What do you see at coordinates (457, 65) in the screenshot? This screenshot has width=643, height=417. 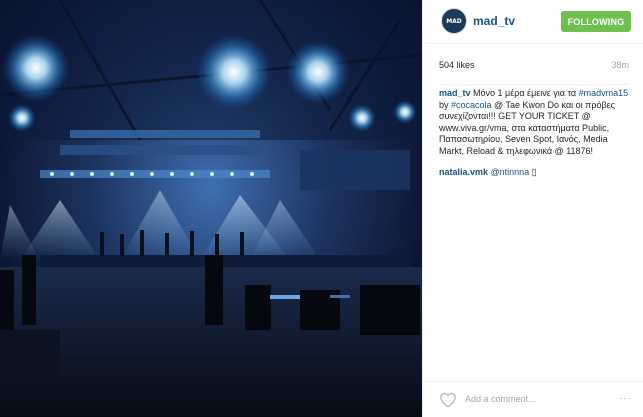 I see `likes-count: 504 likes` at bounding box center [457, 65].